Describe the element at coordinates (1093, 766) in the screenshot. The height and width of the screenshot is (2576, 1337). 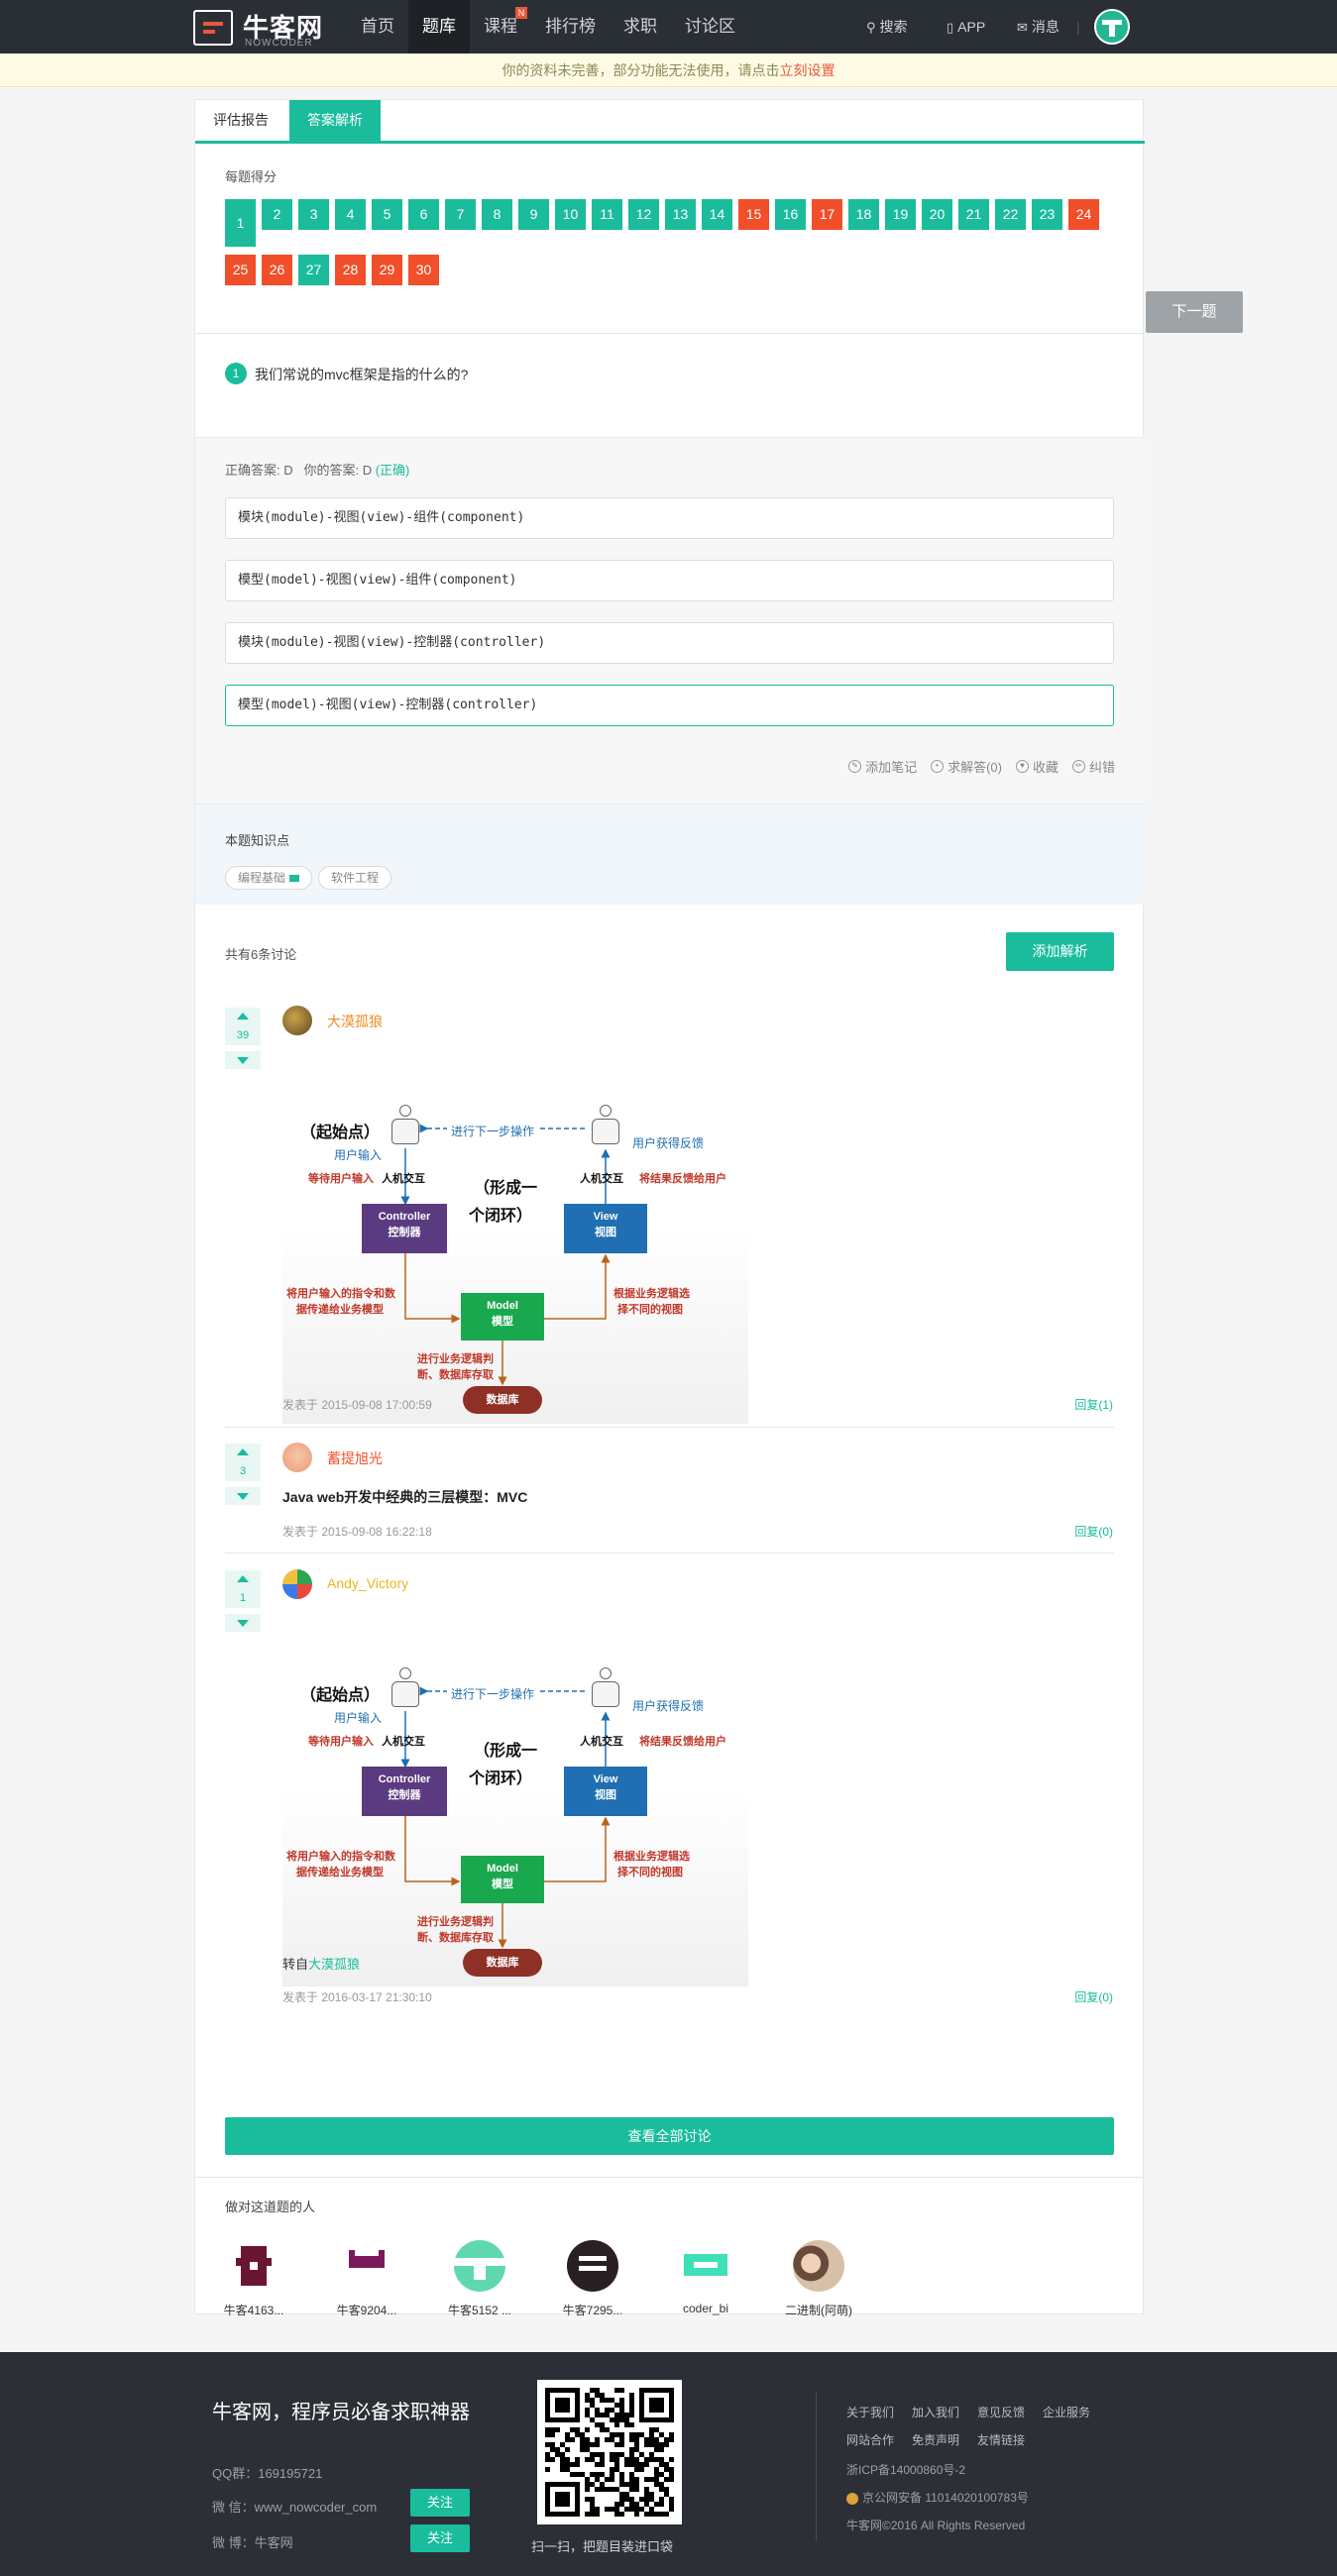
I see `report-error-button: ✏ 纠错` at that location.